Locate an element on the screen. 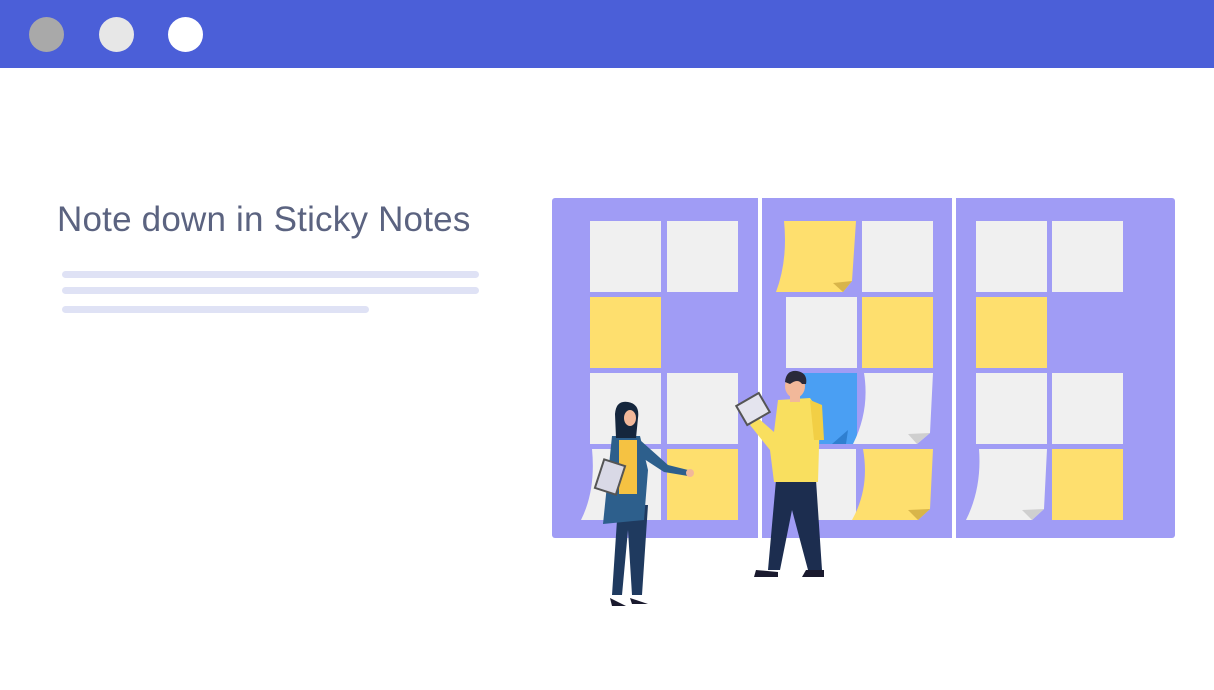  curled-sticky-note is located at coordinates (816, 256).